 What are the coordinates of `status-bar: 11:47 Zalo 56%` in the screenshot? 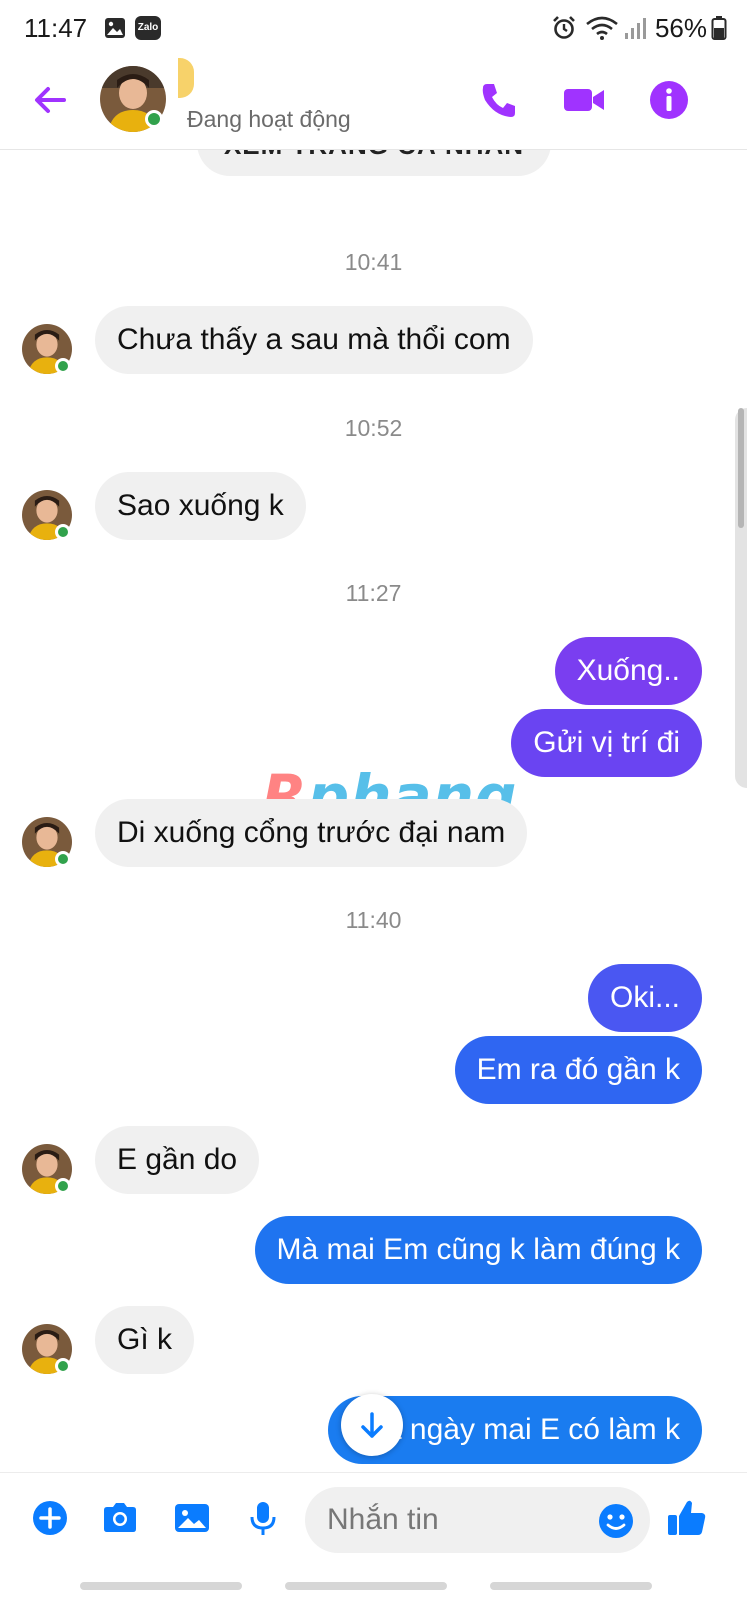 It's located at (373, 29).